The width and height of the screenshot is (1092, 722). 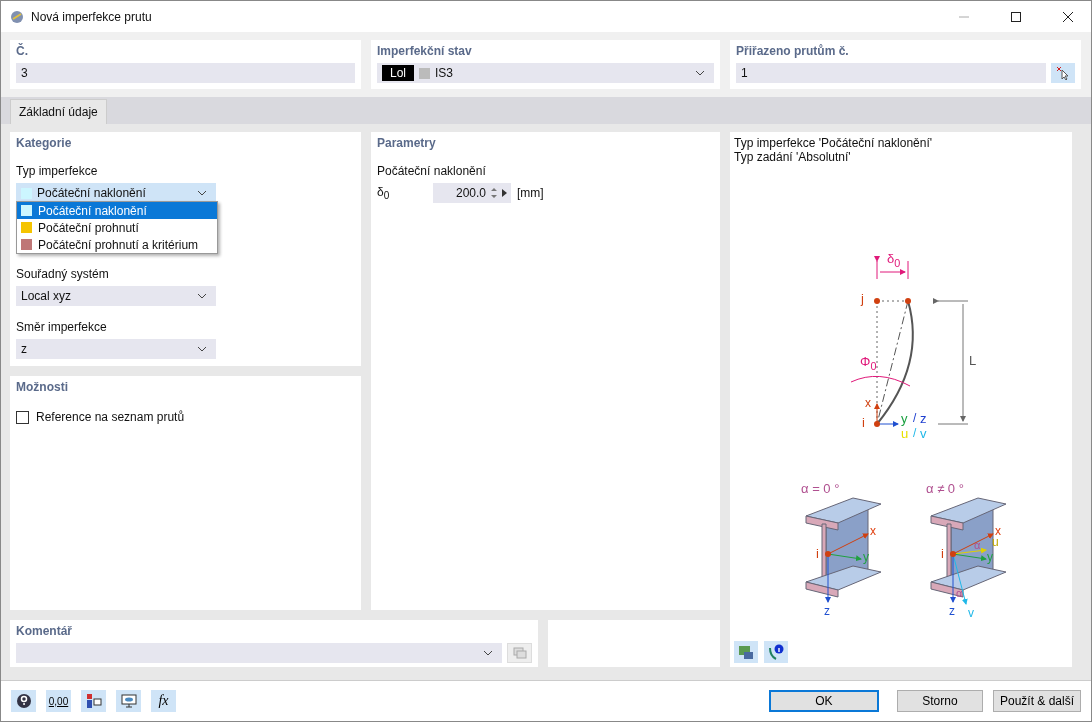 I want to click on panel-title: Přiřazeno prutům č., so click(x=793, y=51).